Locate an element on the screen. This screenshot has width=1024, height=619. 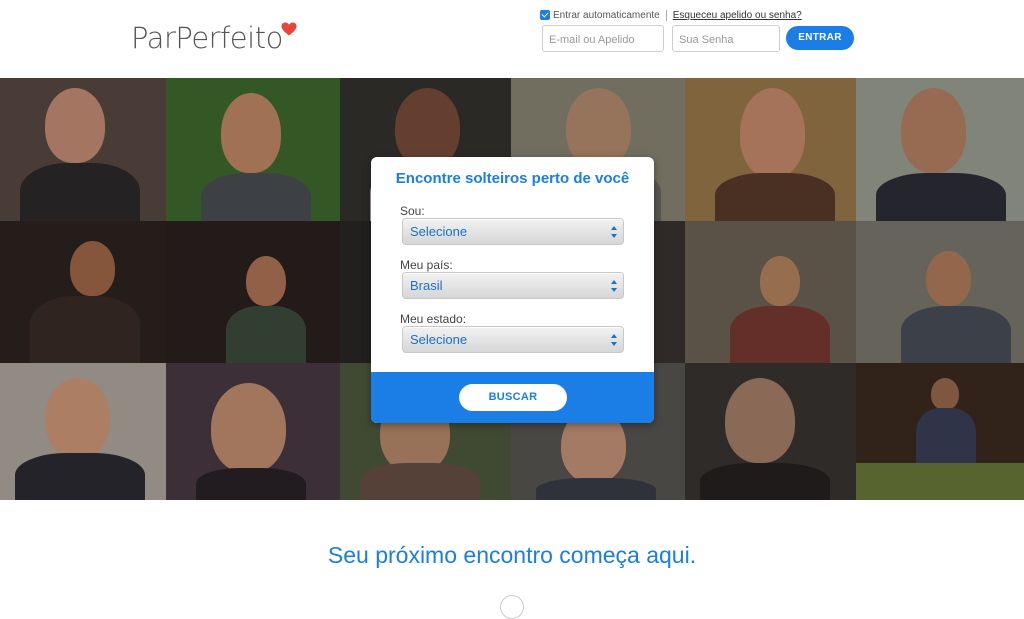
login-button: ENTRAR is located at coordinates (820, 38).